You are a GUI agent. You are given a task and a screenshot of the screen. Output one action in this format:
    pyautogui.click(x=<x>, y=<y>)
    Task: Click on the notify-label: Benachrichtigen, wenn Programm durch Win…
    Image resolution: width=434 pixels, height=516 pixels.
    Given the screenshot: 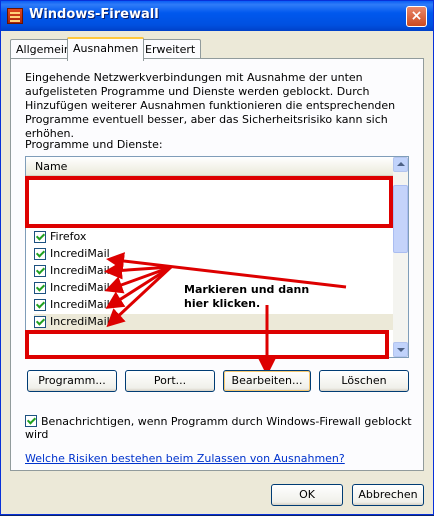 What is the action you would take?
    pyautogui.click(x=218, y=428)
    